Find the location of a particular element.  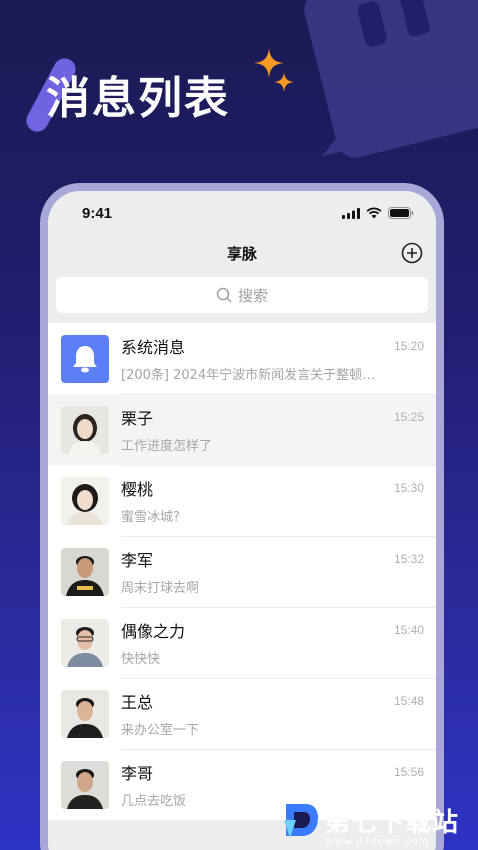

search-container: 搜索 is located at coordinates (242, 297).